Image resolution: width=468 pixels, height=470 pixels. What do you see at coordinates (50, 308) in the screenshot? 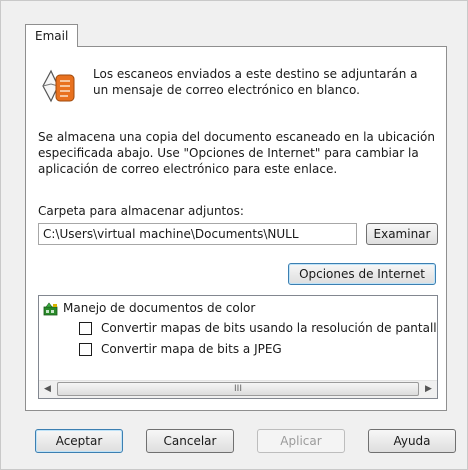
I see `color-documents-icon` at bounding box center [50, 308].